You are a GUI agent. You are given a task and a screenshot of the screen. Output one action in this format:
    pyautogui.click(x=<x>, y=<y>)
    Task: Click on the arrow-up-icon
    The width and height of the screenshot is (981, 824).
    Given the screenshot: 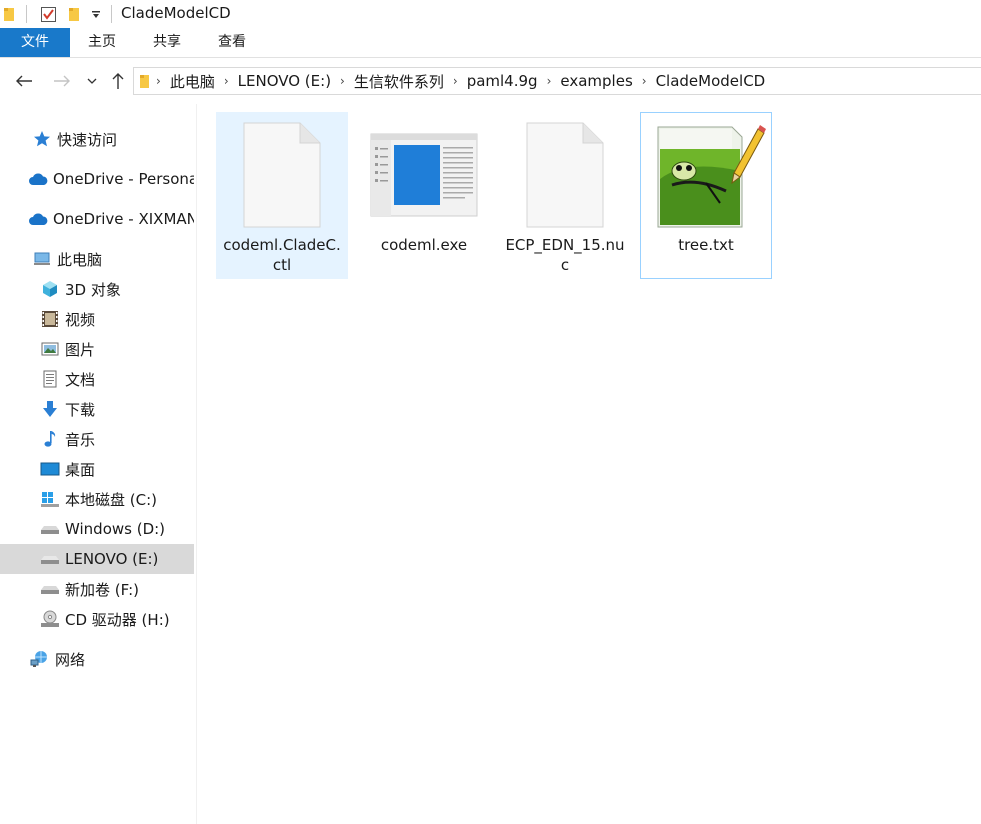 What is the action you would take?
    pyautogui.click(x=118, y=81)
    